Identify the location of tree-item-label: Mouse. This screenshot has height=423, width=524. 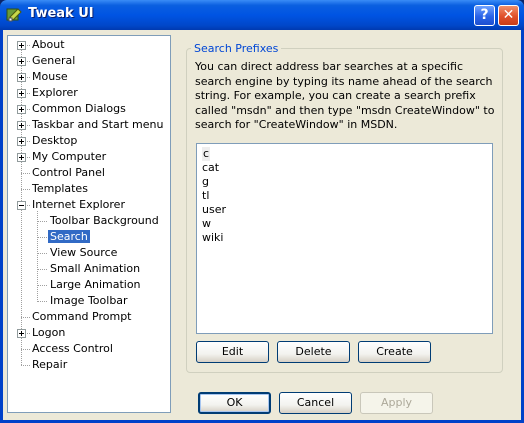
(50, 76).